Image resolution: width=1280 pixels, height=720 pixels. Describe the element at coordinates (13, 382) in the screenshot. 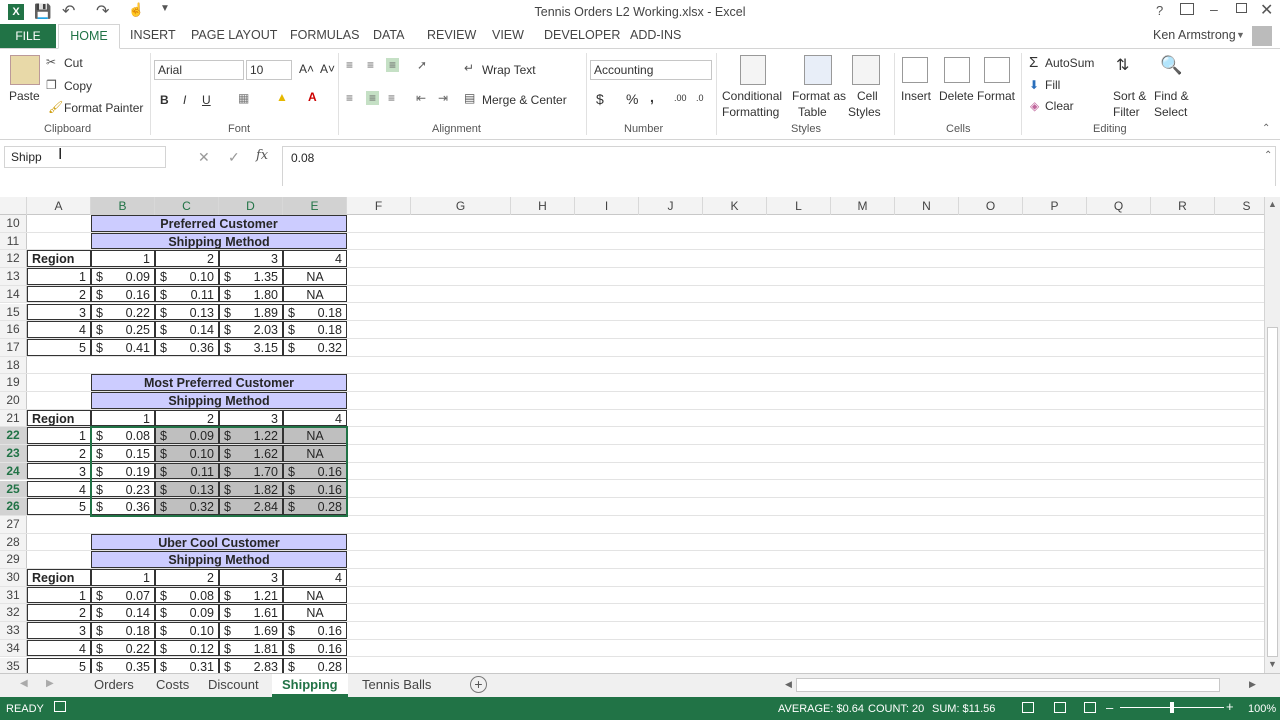

I see `row-header: 19` at that location.